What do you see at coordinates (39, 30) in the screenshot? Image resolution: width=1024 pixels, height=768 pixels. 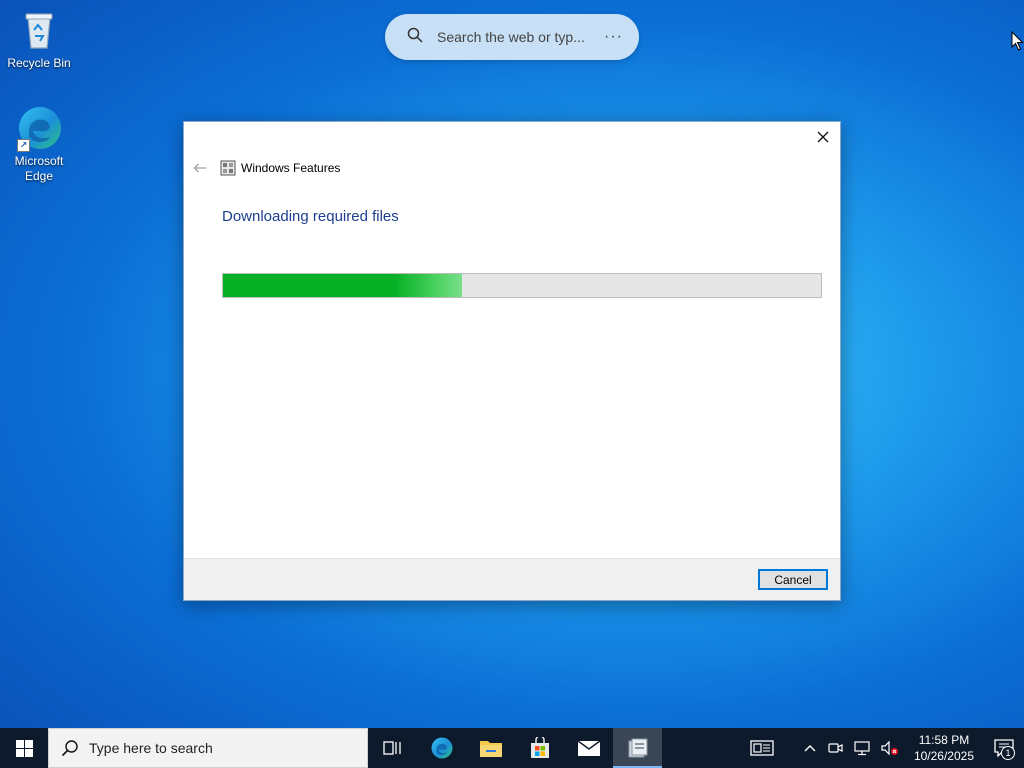 I see `recycle-bin-icon` at bounding box center [39, 30].